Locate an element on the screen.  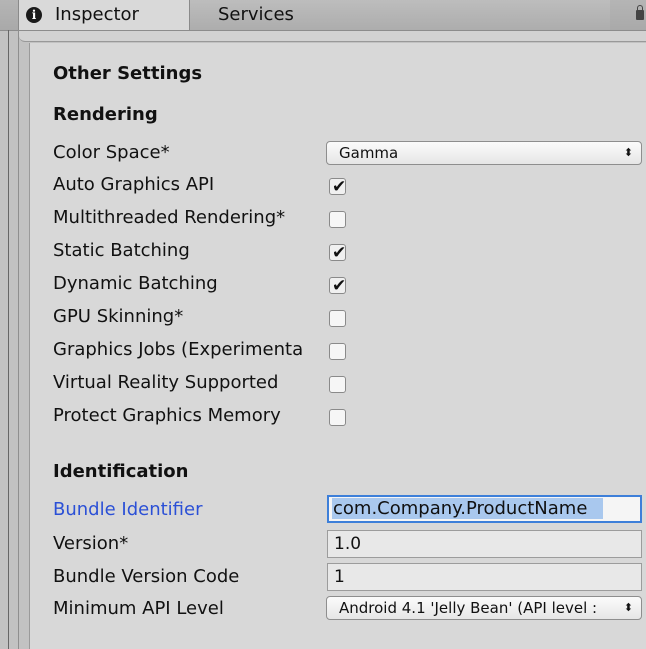
min-api-level-dropdown: Android 4.1 'Jelly Bean' (API level : ⬍ is located at coordinates (484, 608).